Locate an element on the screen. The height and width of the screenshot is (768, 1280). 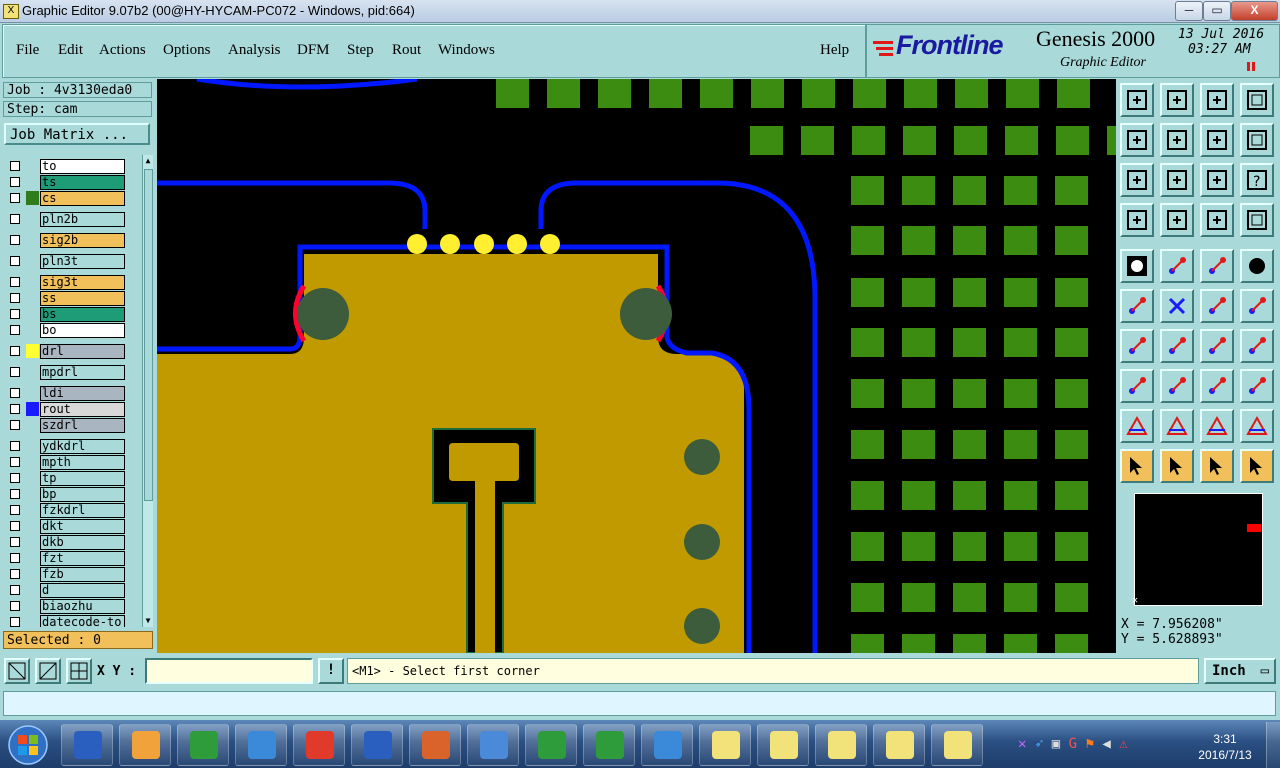
layer-row-szdrl: szdrl is located at coordinates (66, 425).